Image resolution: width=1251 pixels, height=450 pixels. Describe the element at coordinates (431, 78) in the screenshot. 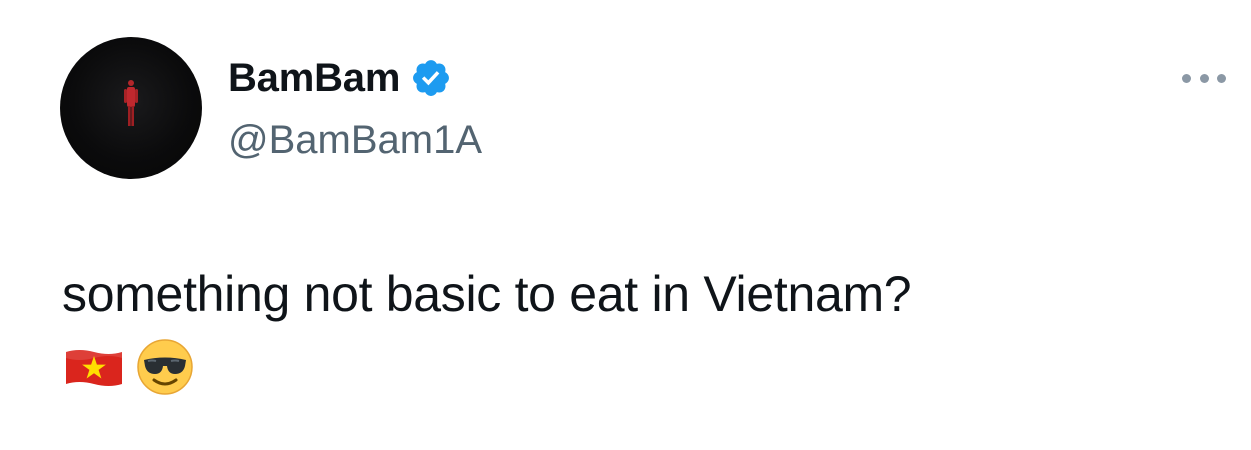

I see `verified-badge-icon` at that location.